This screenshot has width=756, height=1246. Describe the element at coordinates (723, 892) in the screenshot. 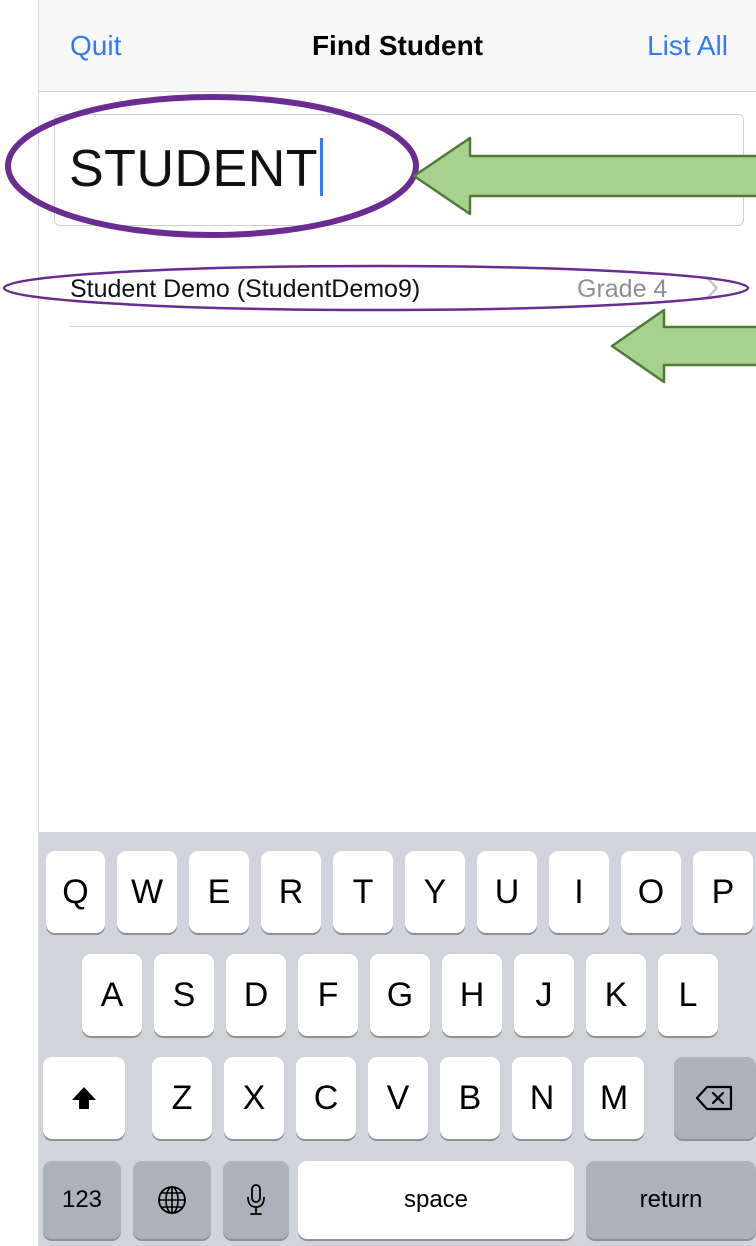

I see `key-p: P` at that location.